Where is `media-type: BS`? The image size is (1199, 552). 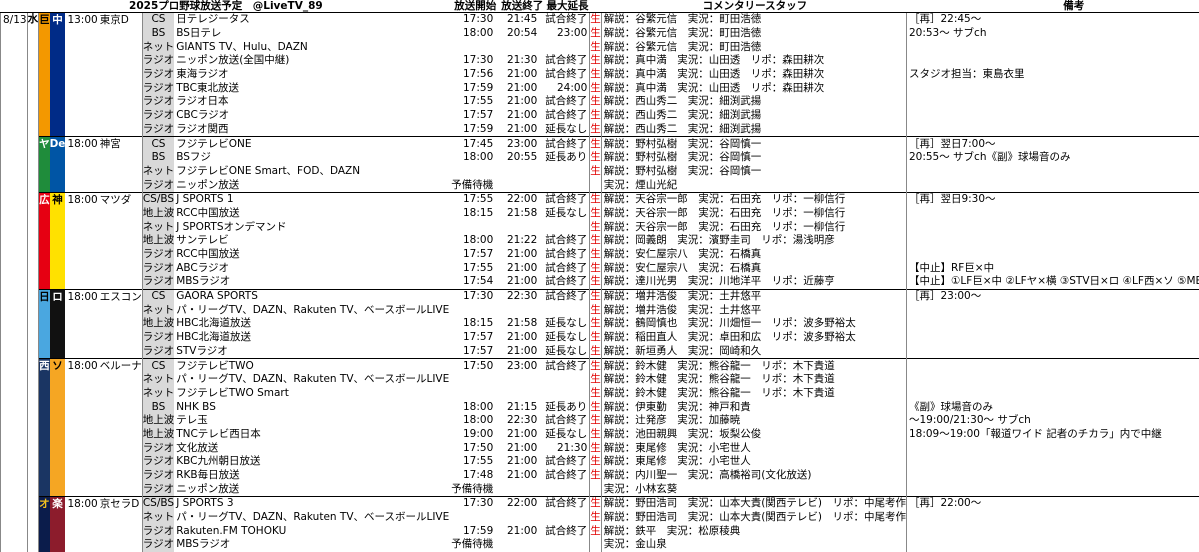
media-type: BS is located at coordinates (158, 407).